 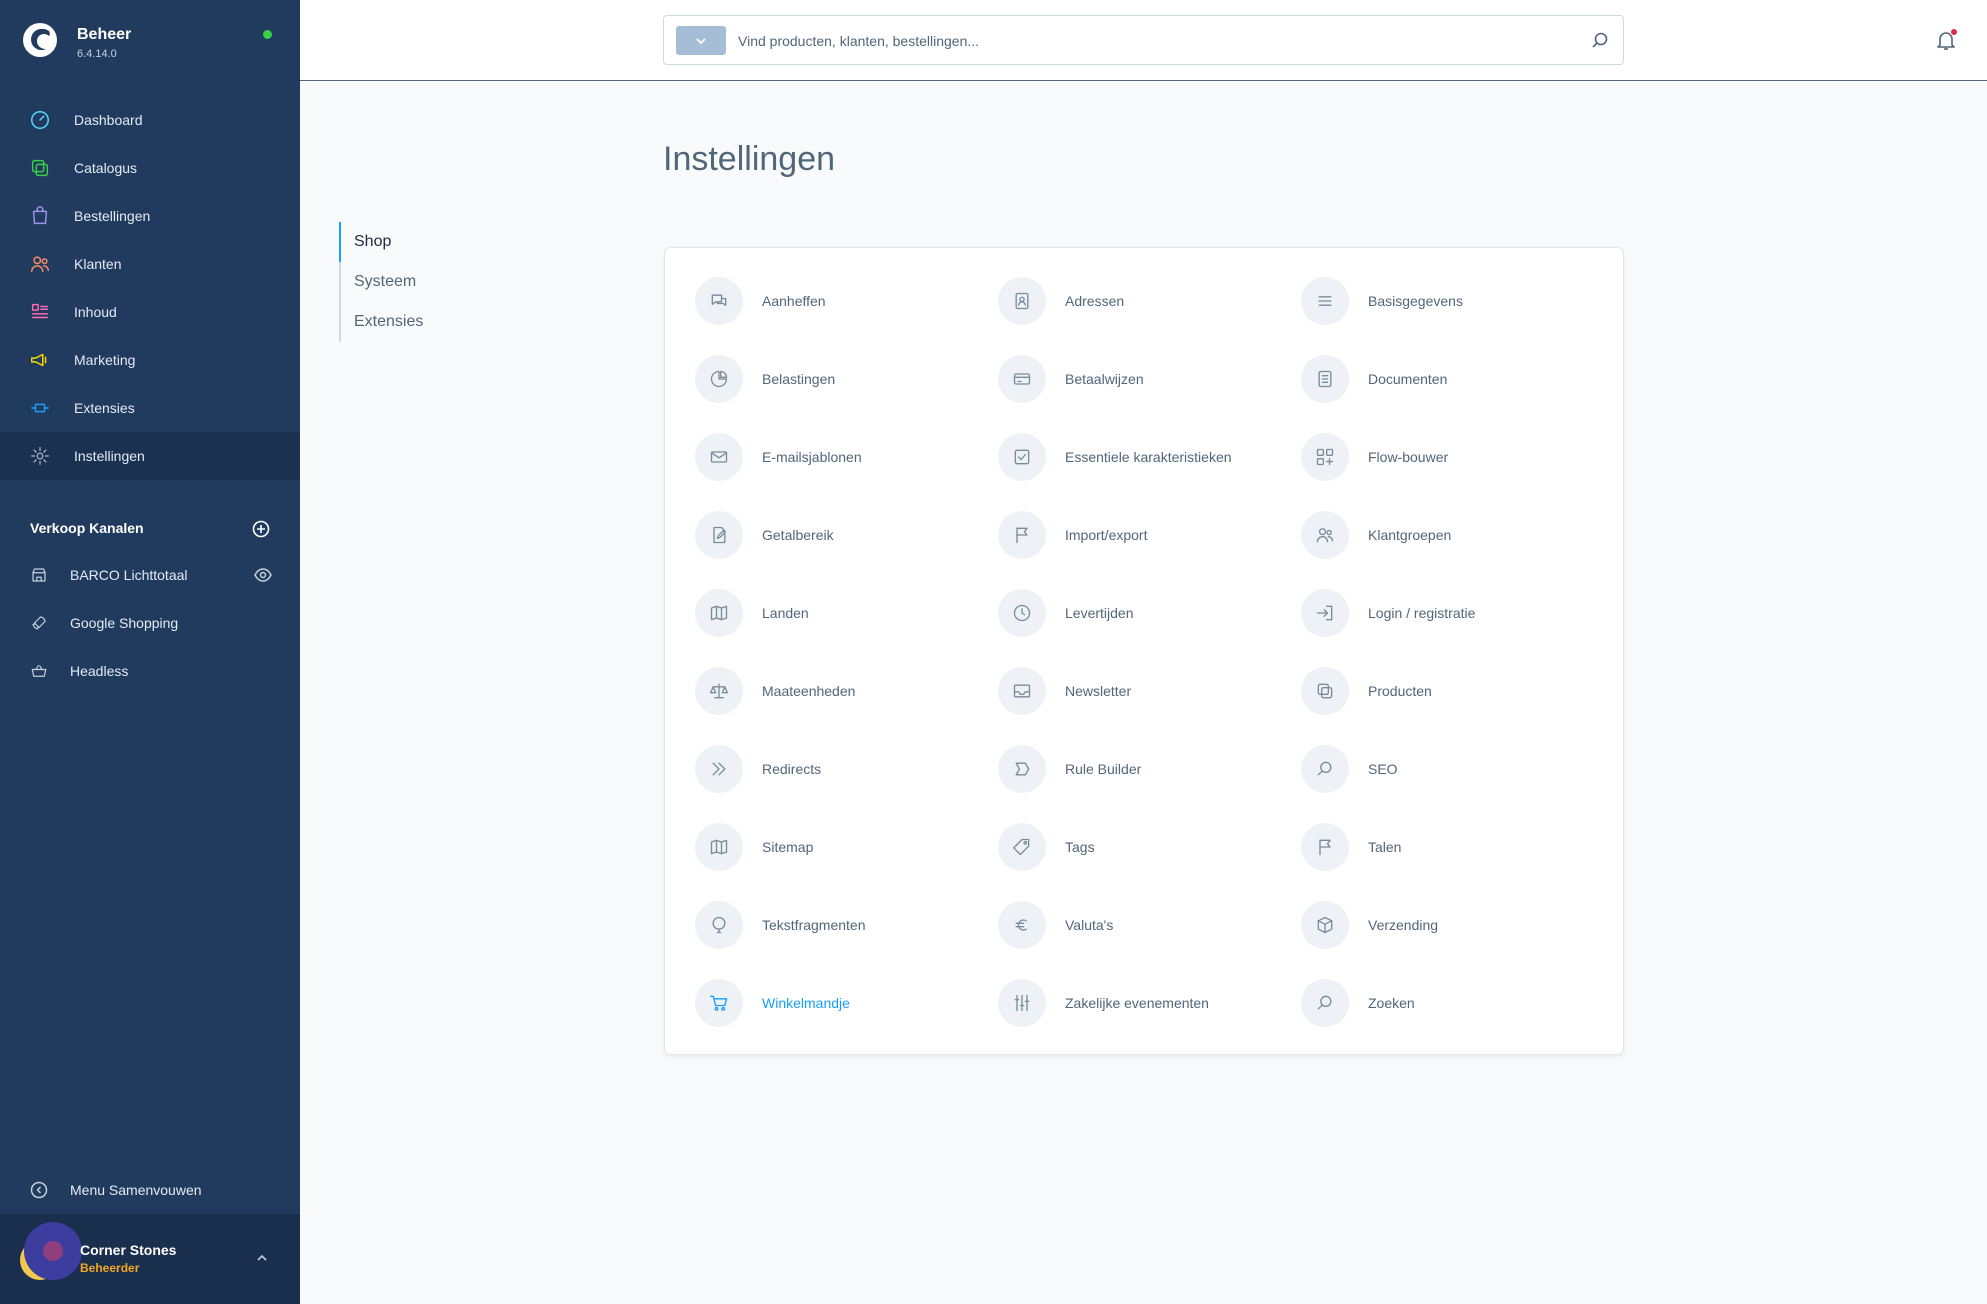 I want to click on settings-item: Zakelijke evenementen, so click(x=1149, y=1003).